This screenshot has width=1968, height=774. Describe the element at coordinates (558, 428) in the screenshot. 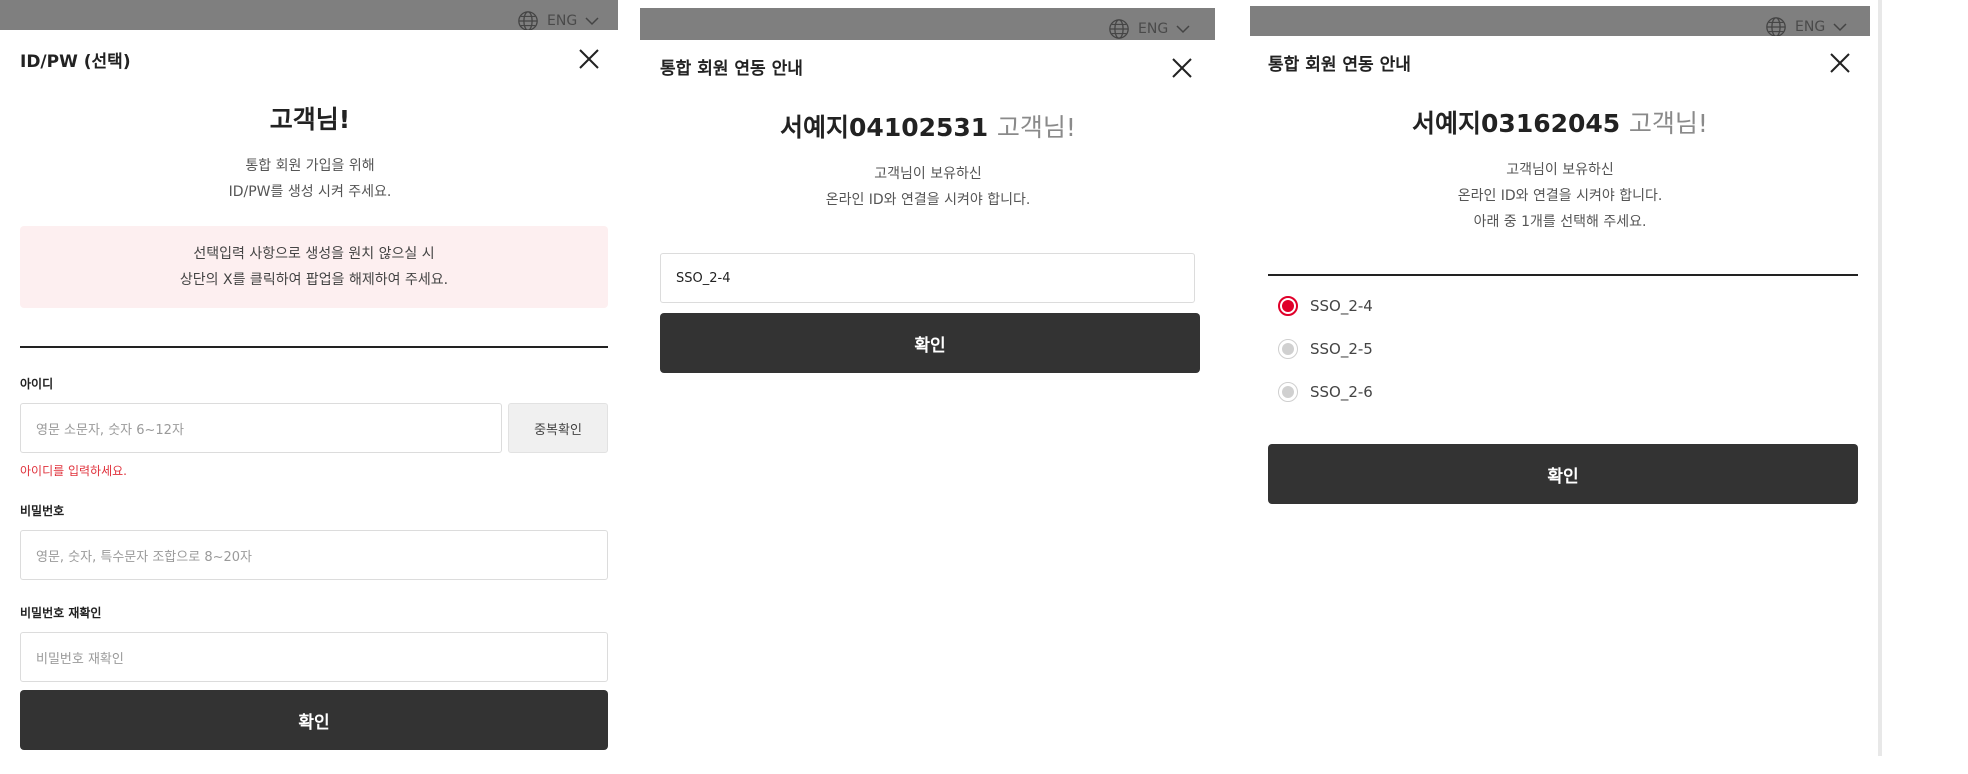

I see `duplicate-check-button: 중복확인` at that location.